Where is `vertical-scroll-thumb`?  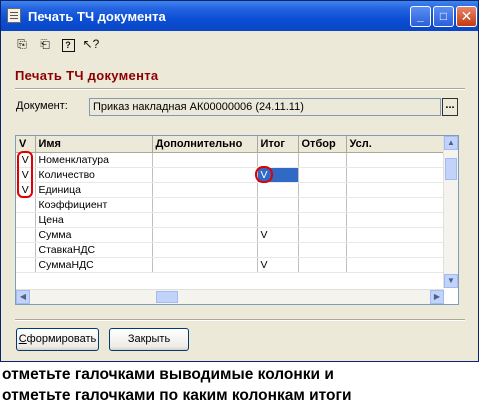
vertical-scroll-thumb is located at coordinates (451, 169).